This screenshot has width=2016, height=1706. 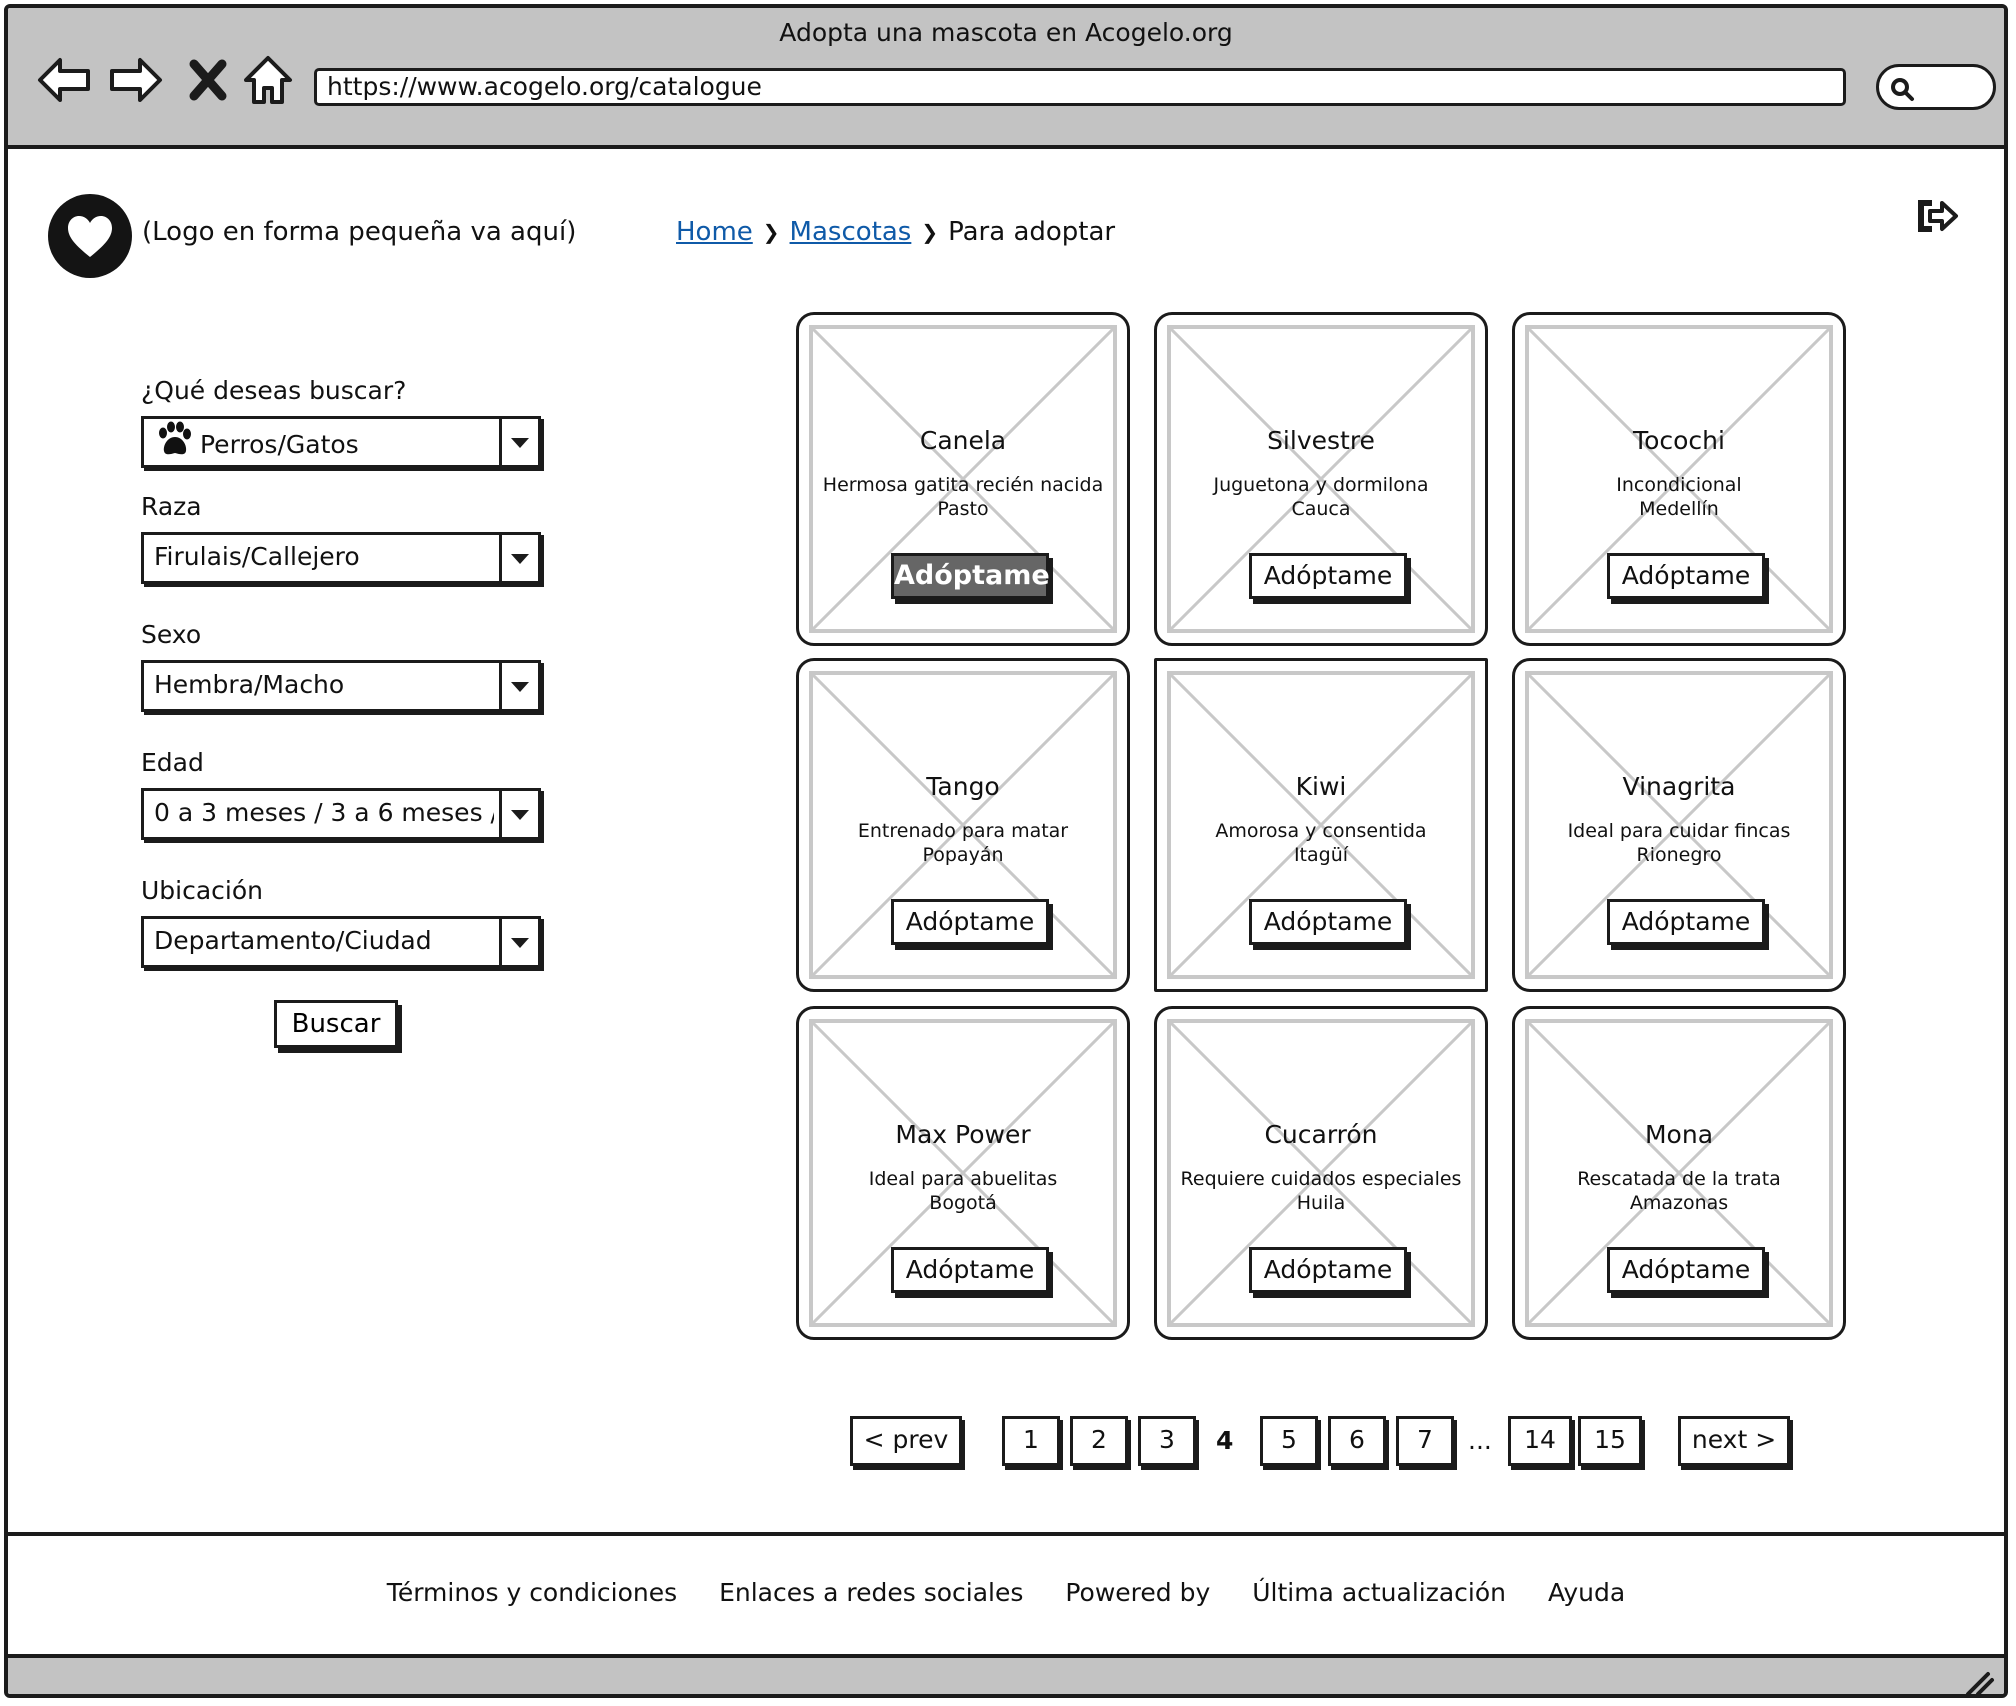 What do you see at coordinates (1321, 831) in the screenshot?
I see `pet-description: Amorosa y consentida` at bounding box center [1321, 831].